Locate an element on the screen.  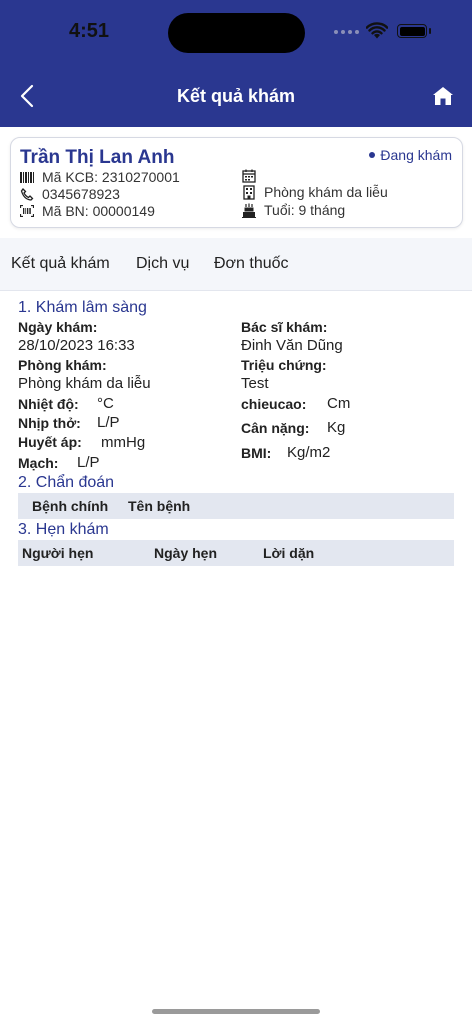
phone-row: 0345678923 is located at coordinates (70, 194).